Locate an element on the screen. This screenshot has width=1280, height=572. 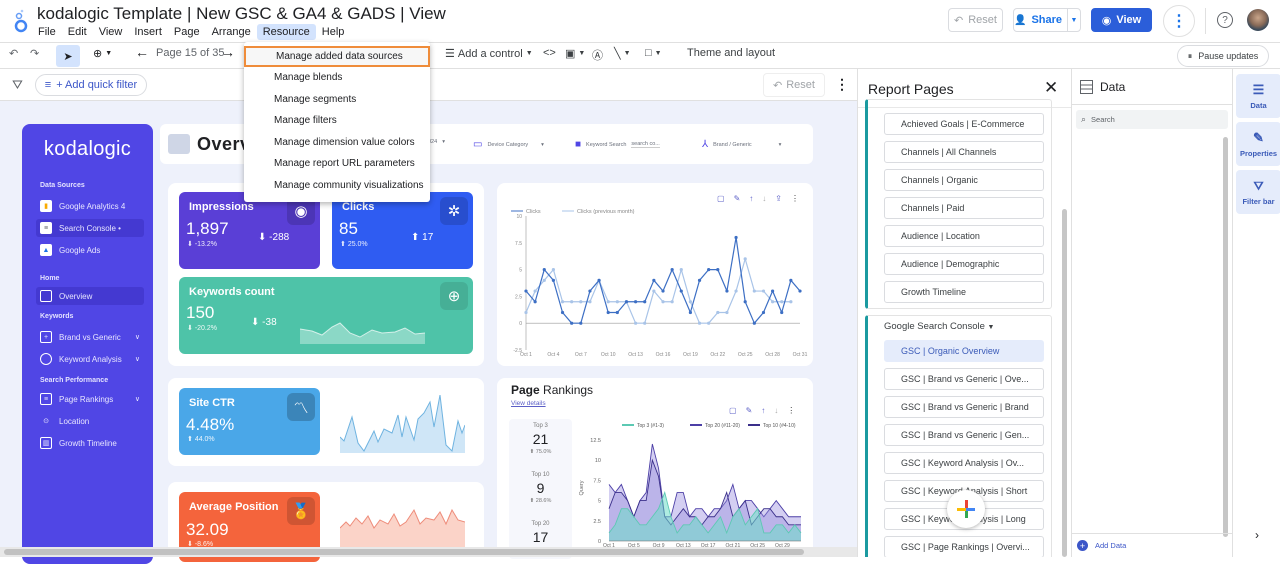
data-search-input: ⌕ Search is located at coordinates (1152, 119).